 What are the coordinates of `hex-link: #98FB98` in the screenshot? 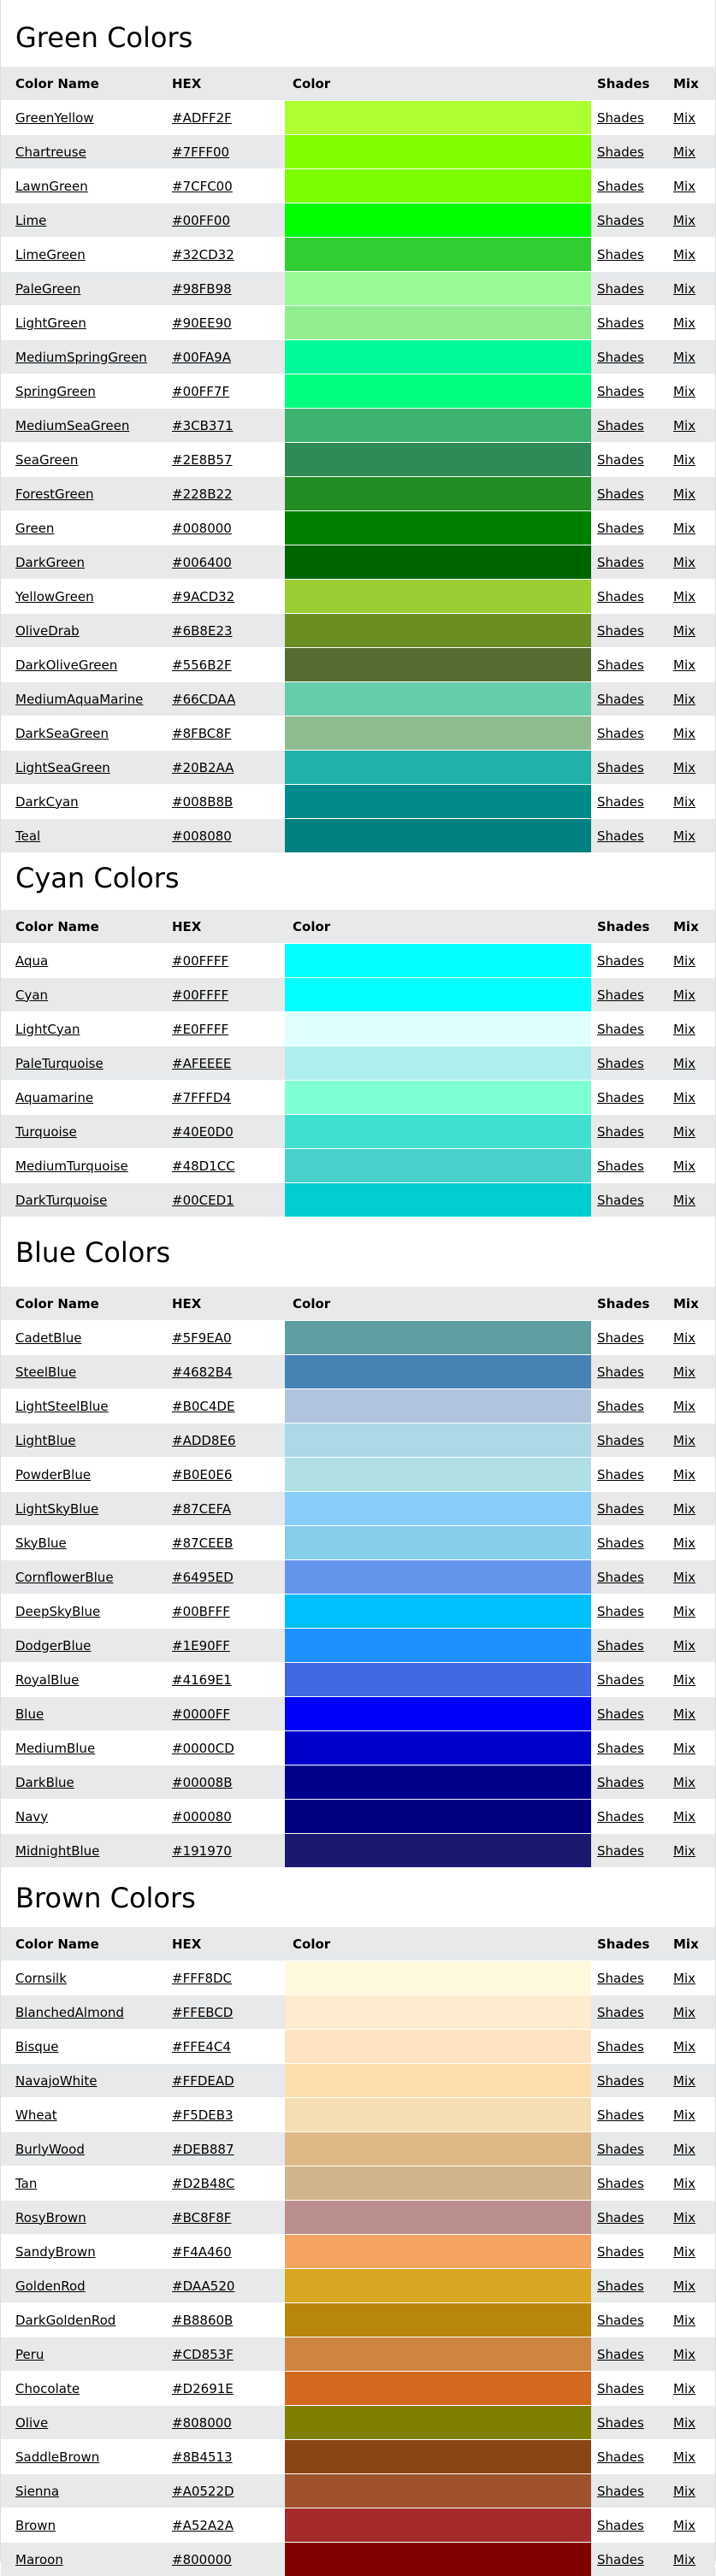 It's located at (202, 289).